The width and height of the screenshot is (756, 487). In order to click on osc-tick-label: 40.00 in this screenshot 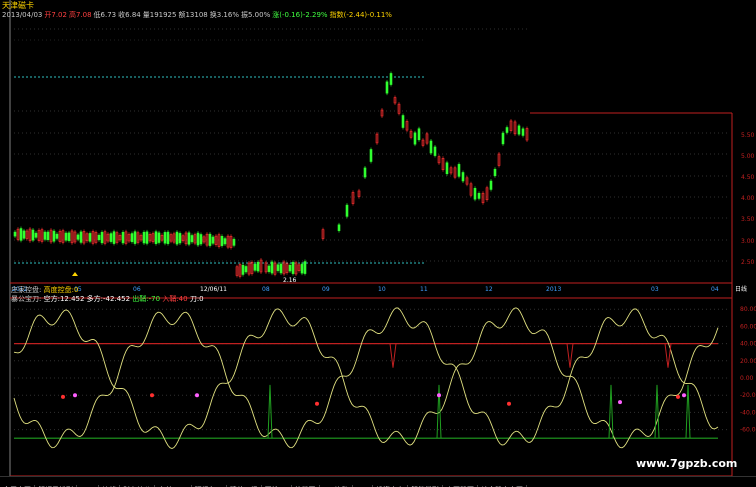, I will do `click(748, 344)`.